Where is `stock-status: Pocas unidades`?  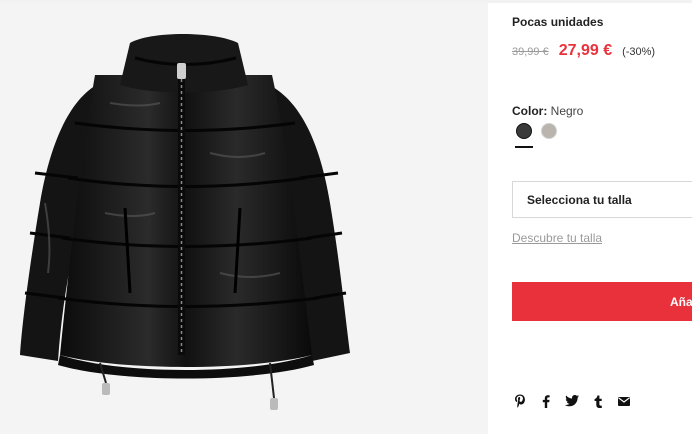
stock-status: Pocas unidades is located at coordinates (558, 22).